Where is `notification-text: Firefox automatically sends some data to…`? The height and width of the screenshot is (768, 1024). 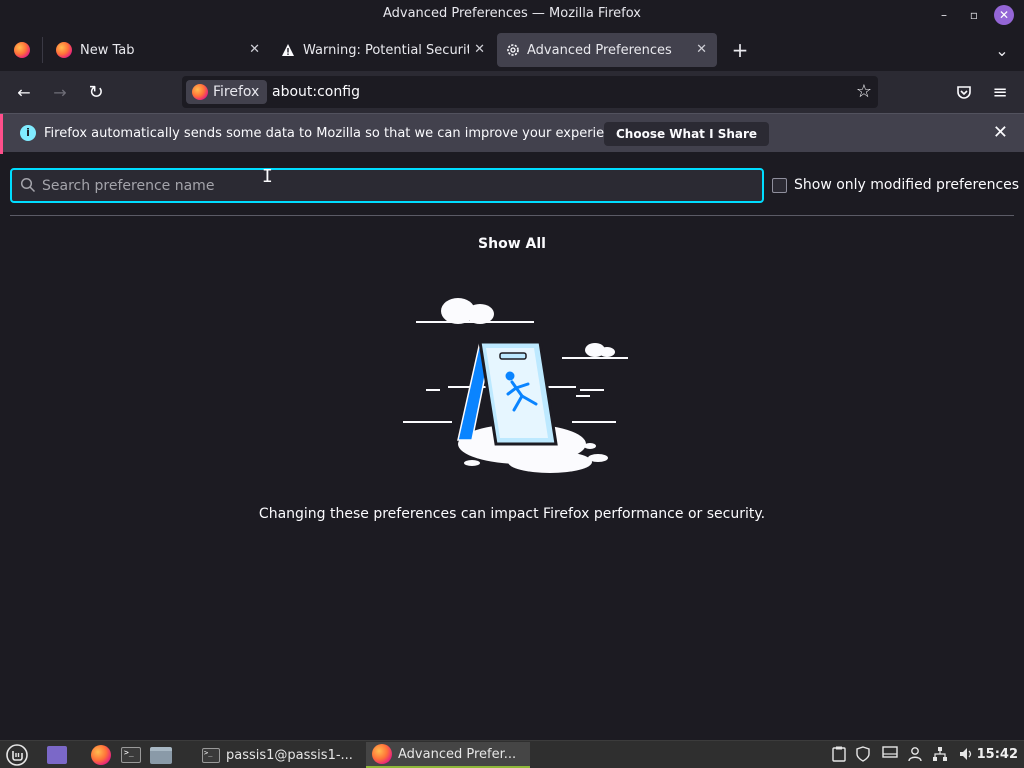
notification-text: Firefox automatically sends some data to… is located at coordinates (338, 133).